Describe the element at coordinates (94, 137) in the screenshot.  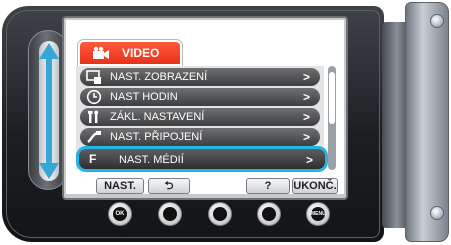
I see `connection-icon` at that location.